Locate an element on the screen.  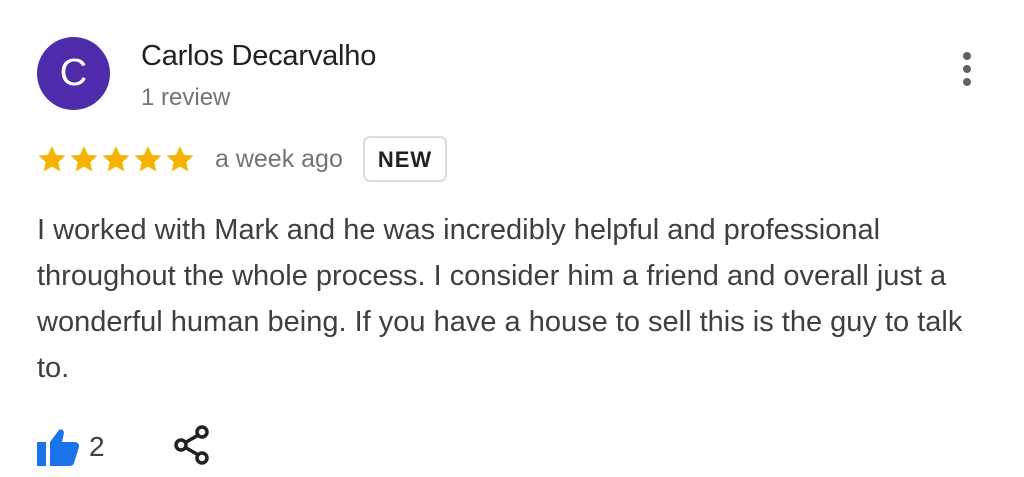
more-options-button is located at coordinates (967, 69).